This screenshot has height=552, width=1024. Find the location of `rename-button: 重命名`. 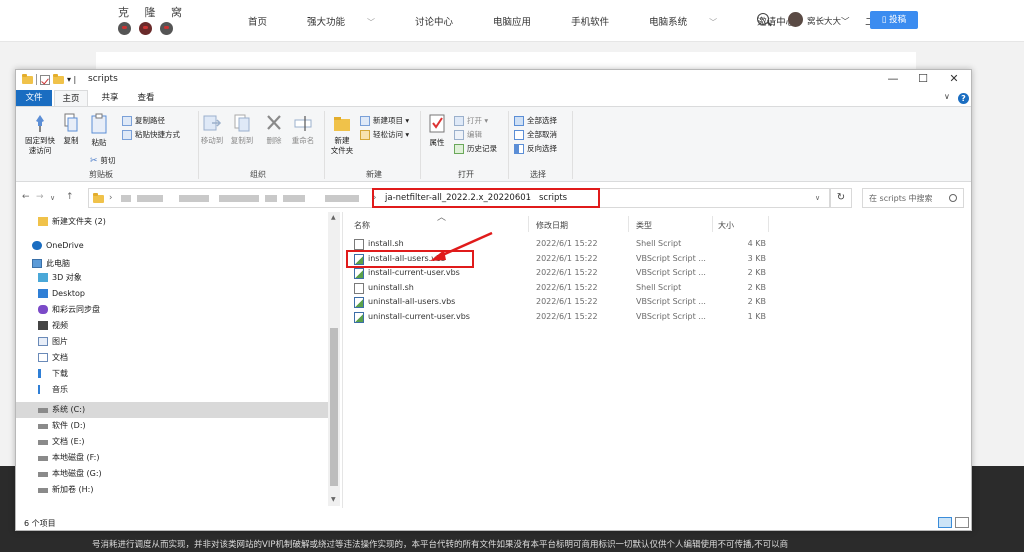

rename-button: 重命名 is located at coordinates (303, 129).